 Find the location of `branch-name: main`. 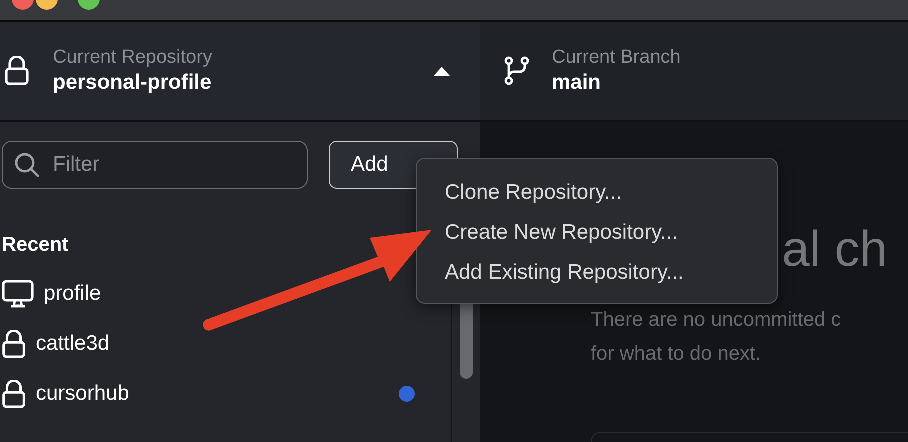

branch-name: main is located at coordinates (577, 83).